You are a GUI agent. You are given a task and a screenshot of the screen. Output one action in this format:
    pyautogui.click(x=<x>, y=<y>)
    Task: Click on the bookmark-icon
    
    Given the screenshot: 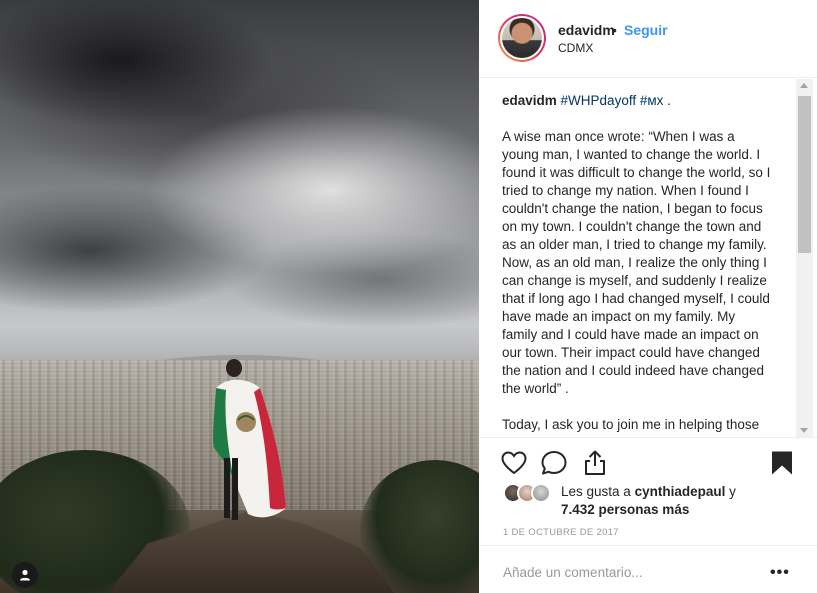 What is the action you would take?
    pyautogui.click(x=782, y=463)
    